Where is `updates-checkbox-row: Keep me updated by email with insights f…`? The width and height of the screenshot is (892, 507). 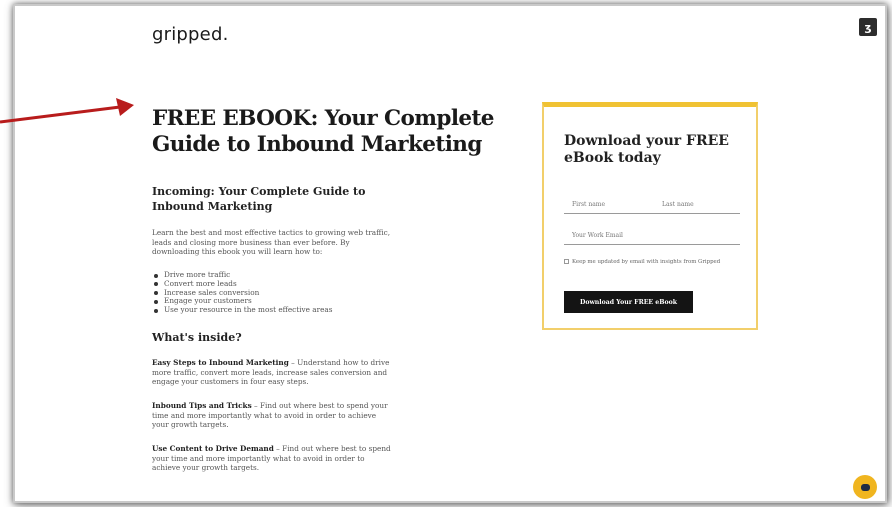
updates-checkbox-row: Keep me updated by email with insights f… is located at coordinates (652, 262).